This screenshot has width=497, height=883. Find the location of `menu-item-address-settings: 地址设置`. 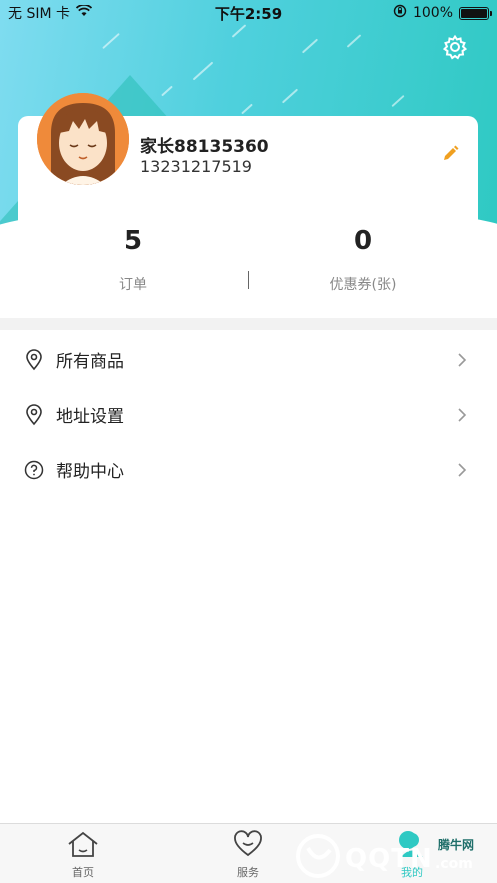

menu-item-address-settings: 地址设置 is located at coordinates (248, 414).